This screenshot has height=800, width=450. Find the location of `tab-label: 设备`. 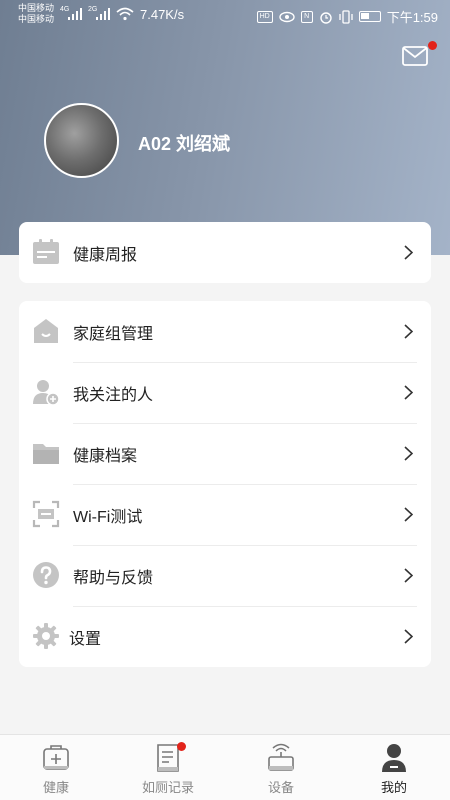

tab-label: 设备 is located at coordinates (280, 787).